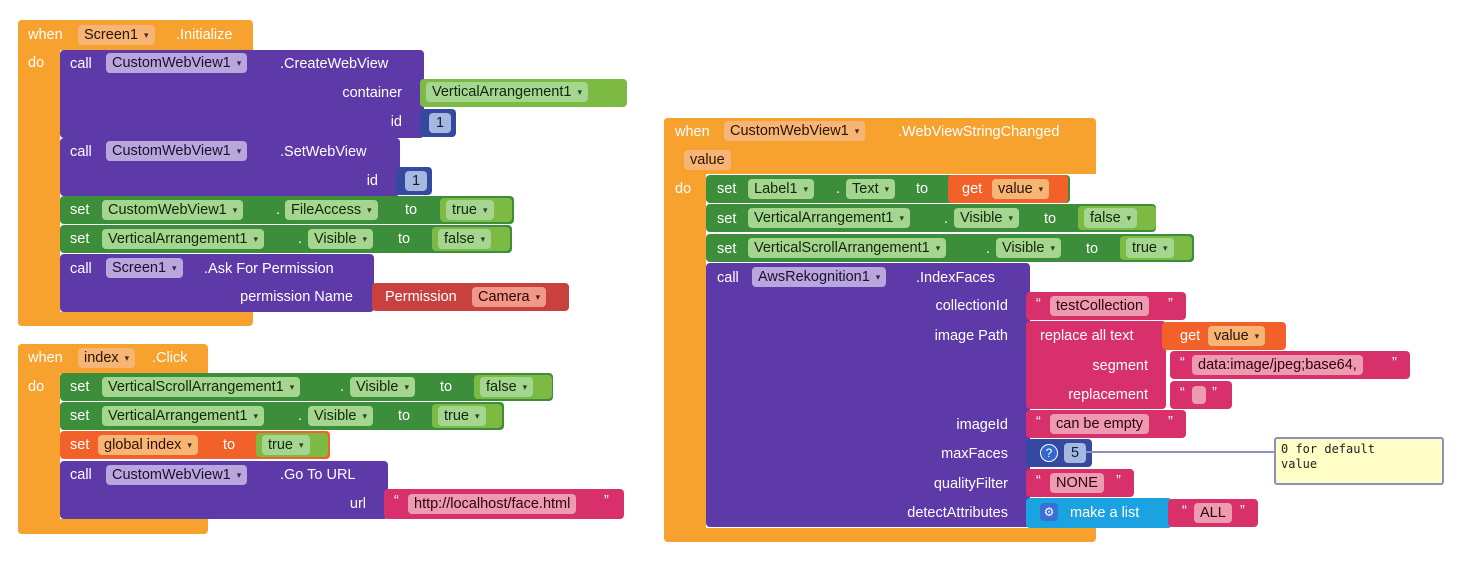 This screenshot has width=1482, height=582. What do you see at coordinates (1077, 483) in the screenshot?
I see `text-value: NONE` at bounding box center [1077, 483].